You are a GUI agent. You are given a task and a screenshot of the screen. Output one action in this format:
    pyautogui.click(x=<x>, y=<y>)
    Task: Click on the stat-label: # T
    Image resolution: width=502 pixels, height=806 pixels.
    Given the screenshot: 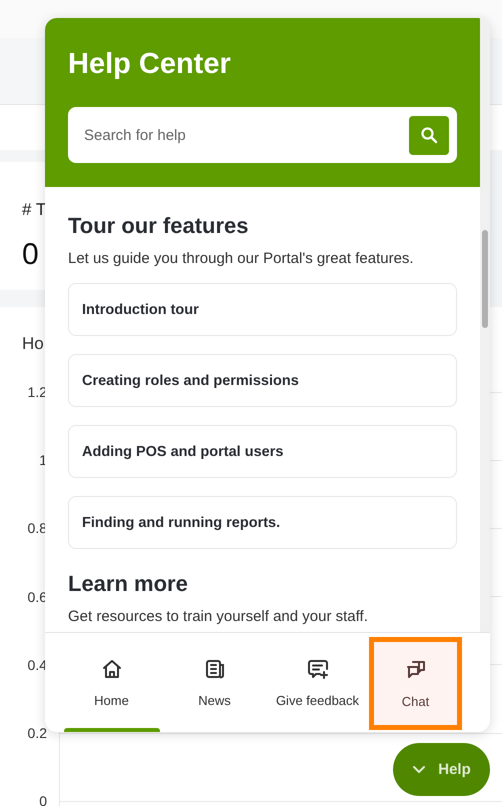 What is the action you would take?
    pyautogui.click(x=34, y=210)
    